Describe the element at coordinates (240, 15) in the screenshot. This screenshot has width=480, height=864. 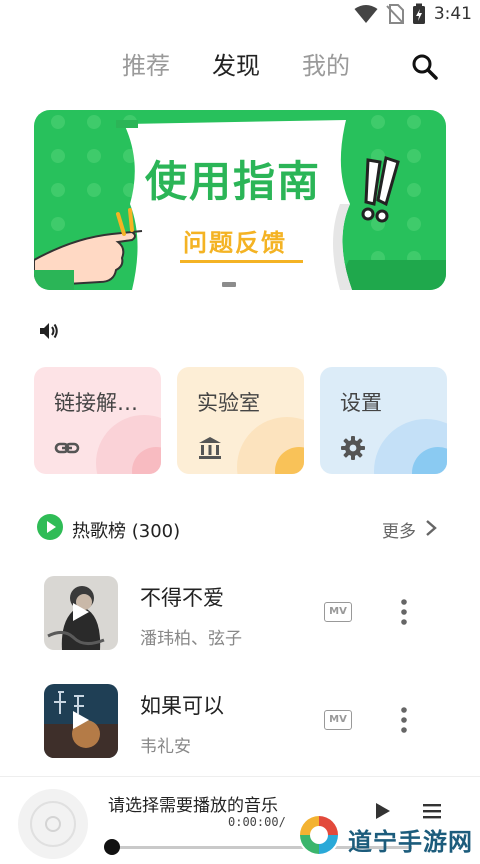
I see `status-bar: 3:41` at that location.